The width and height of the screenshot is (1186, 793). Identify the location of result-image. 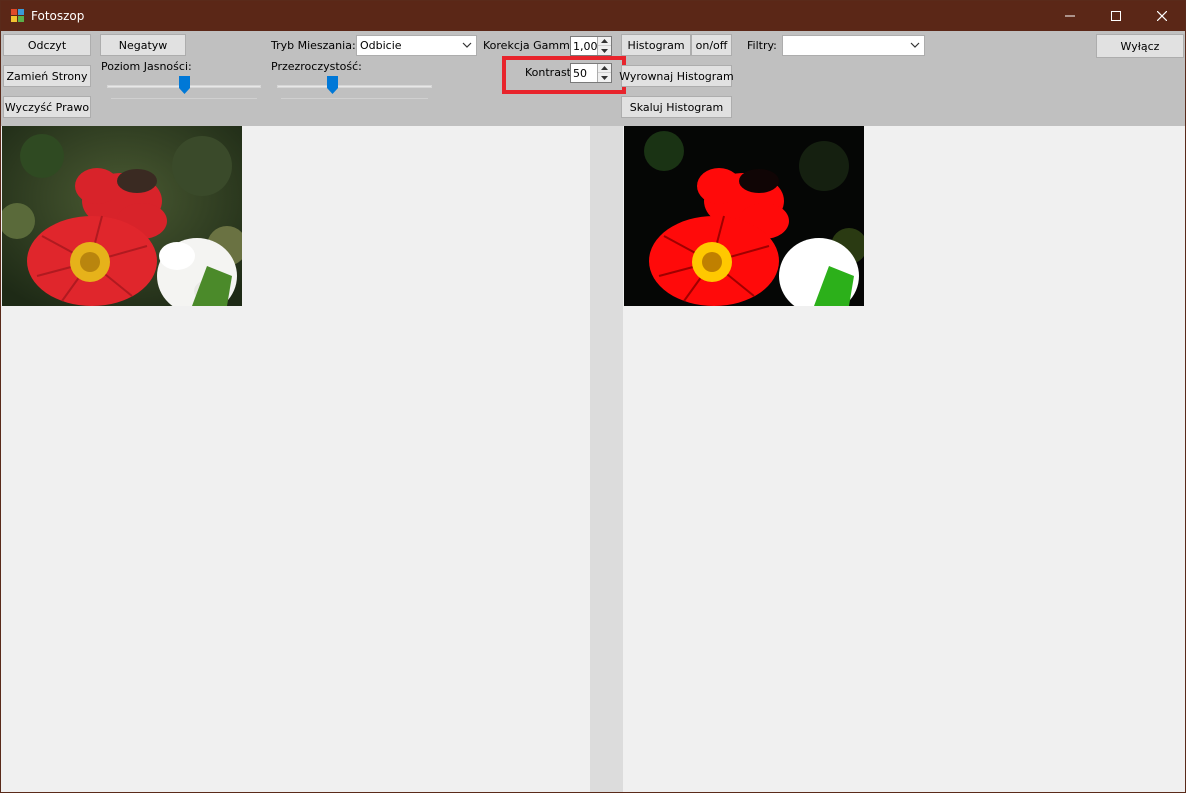
(744, 216).